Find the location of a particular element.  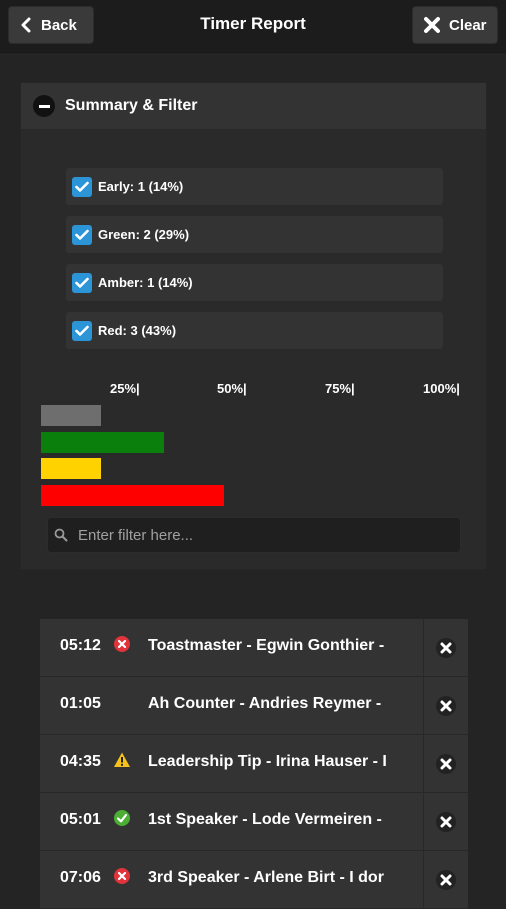

item-text: Ah Counter - Andries Reymer - is located at coordinates (265, 703).